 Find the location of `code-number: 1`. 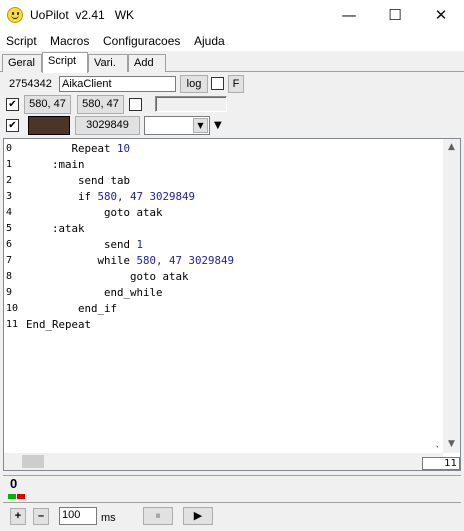

code-number: 1 is located at coordinates (140, 244).